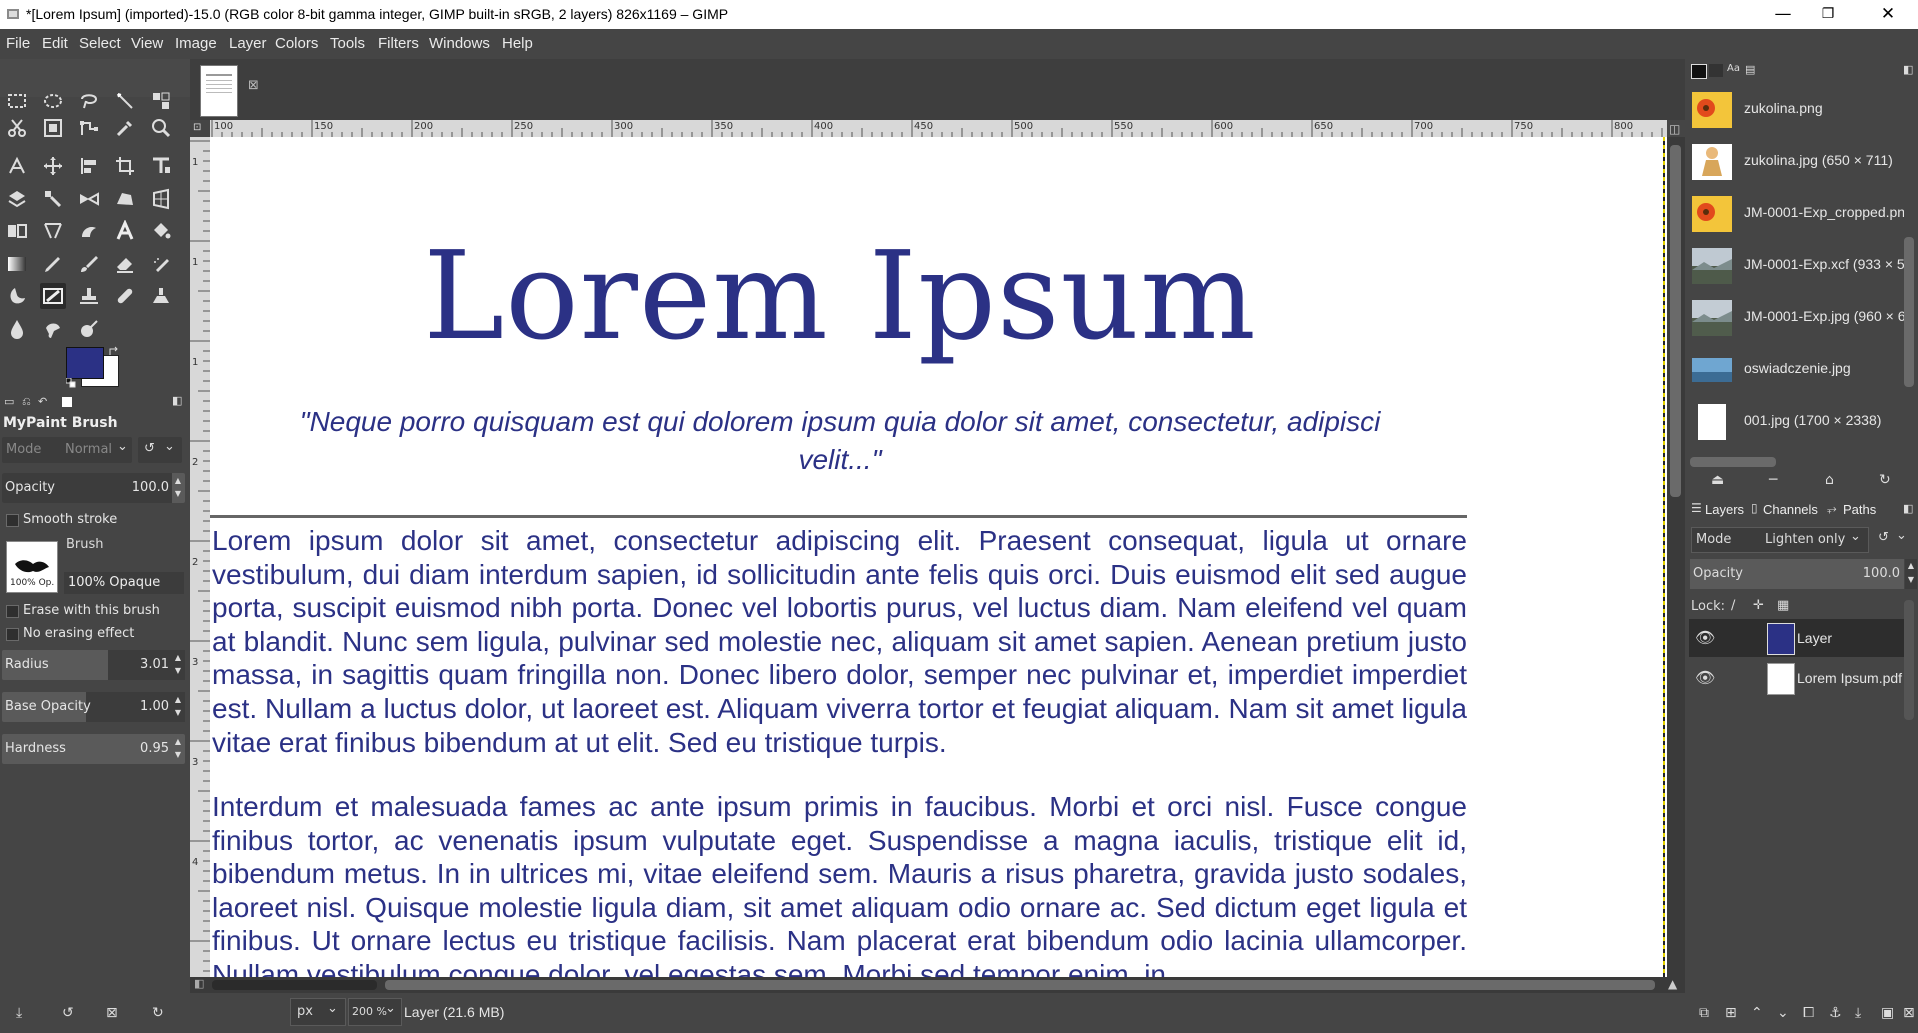  I want to click on menu-file: File, so click(18, 43).